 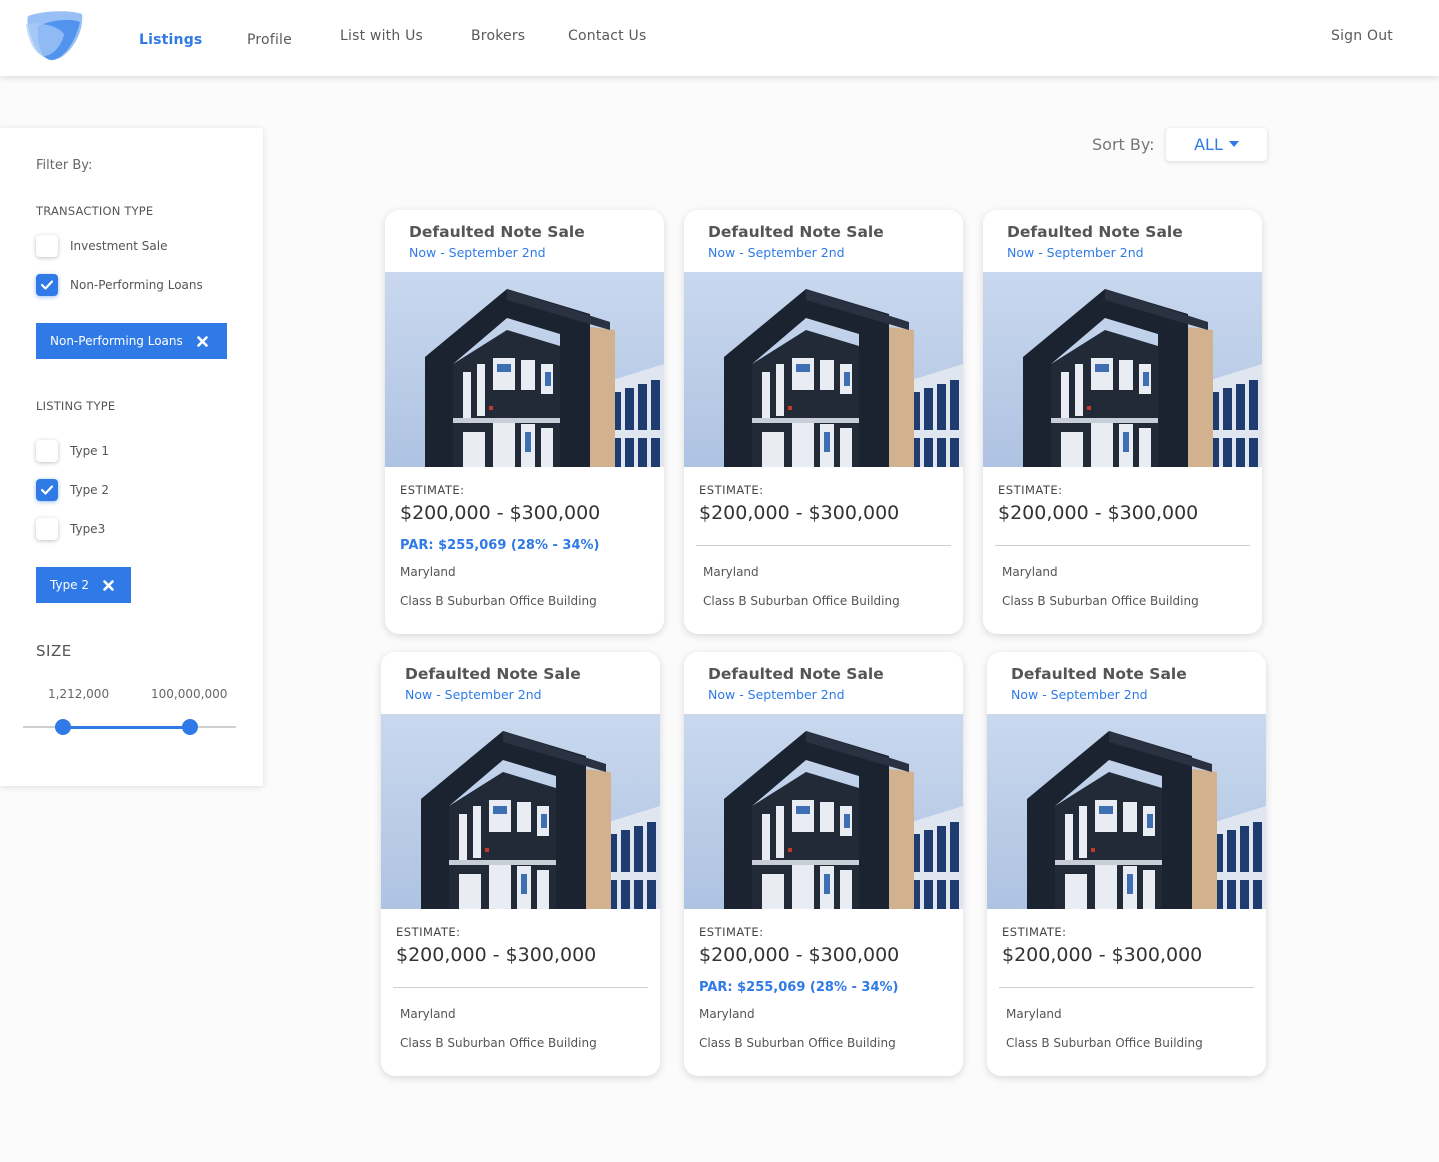 I want to click on sort-dropdown: ALL, so click(x=1216, y=144).